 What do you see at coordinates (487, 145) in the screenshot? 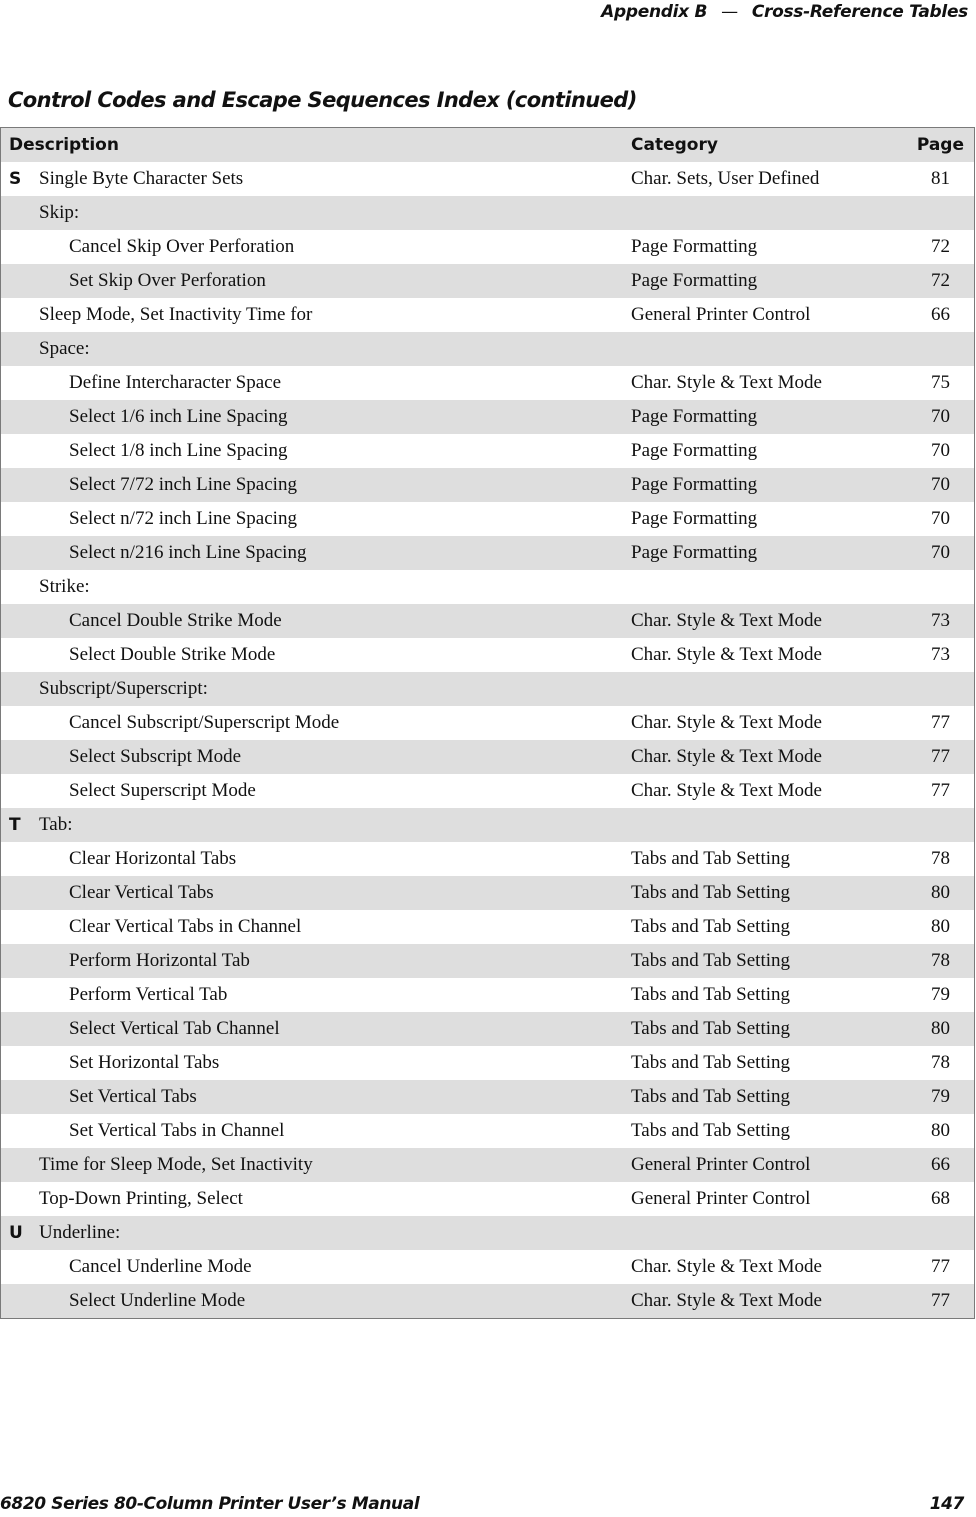
I see `table-header-row: Description Category Page` at bounding box center [487, 145].